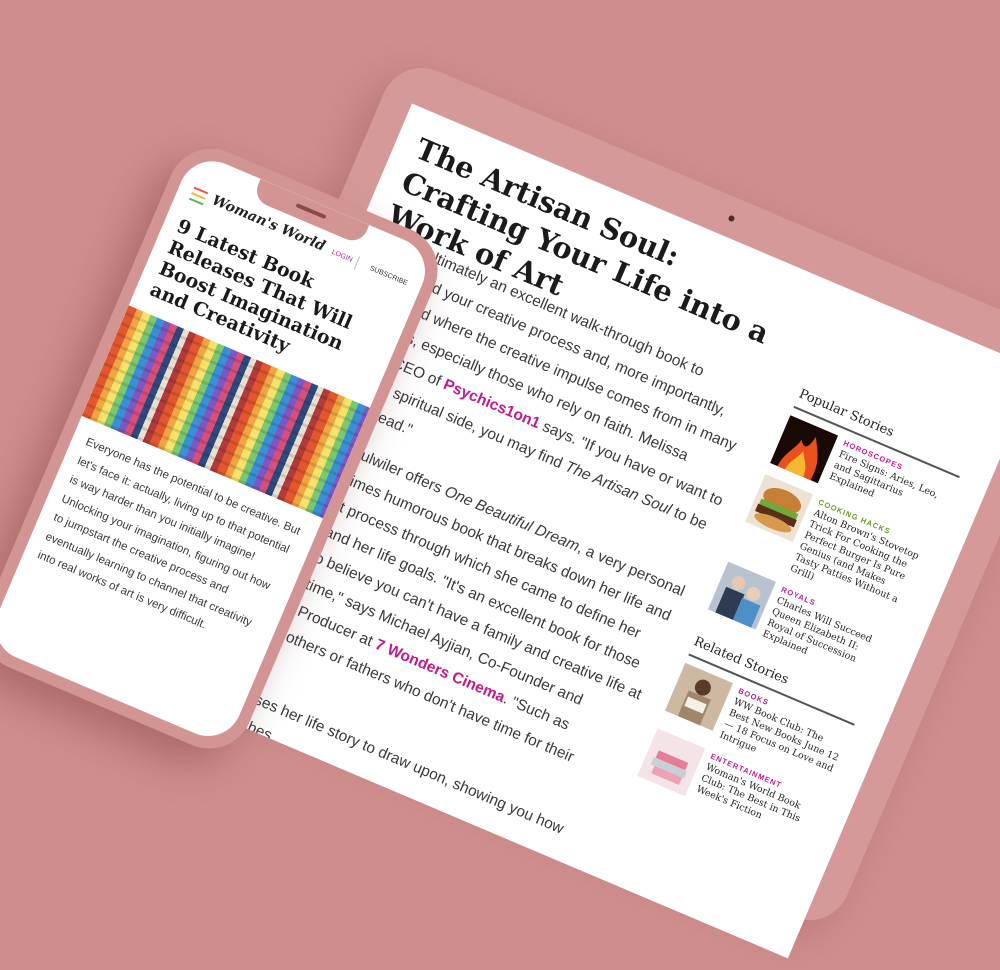 The image size is (1000, 970). What do you see at coordinates (389, 276) in the screenshot?
I see `subscribe-link: SUBSCRIBE` at bounding box center [389, 276].